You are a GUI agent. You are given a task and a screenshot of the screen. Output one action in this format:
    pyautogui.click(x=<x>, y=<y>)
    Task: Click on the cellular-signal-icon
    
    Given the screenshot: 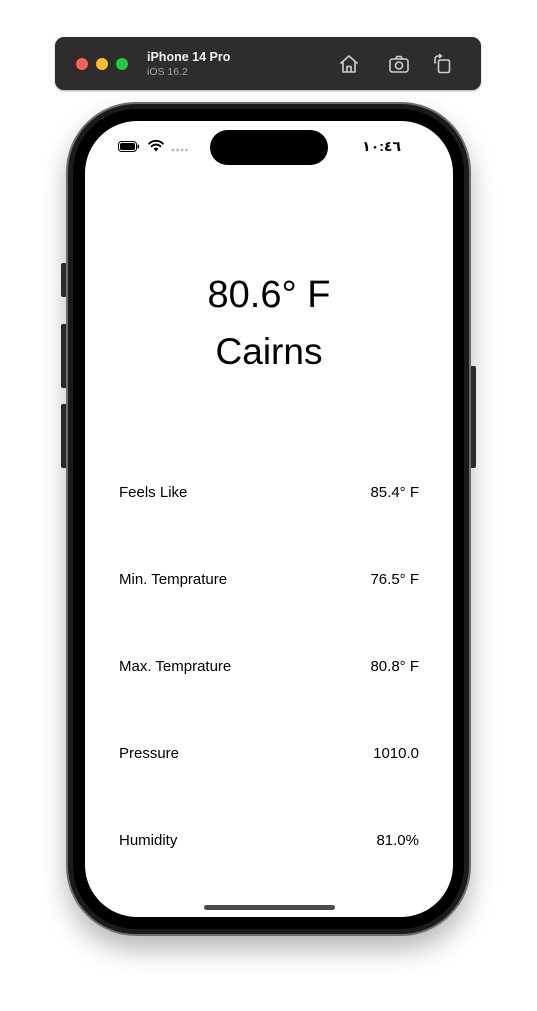 What is the action you would take?
    pyautogui.click(x=180, y=150)
    